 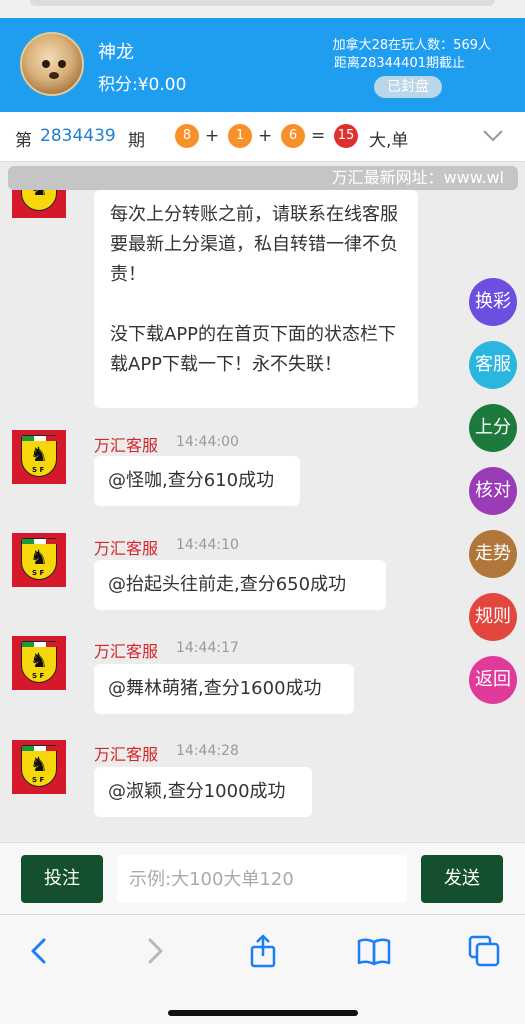 I want to click on result-ball-2: 1, so click(x=240, y=136).